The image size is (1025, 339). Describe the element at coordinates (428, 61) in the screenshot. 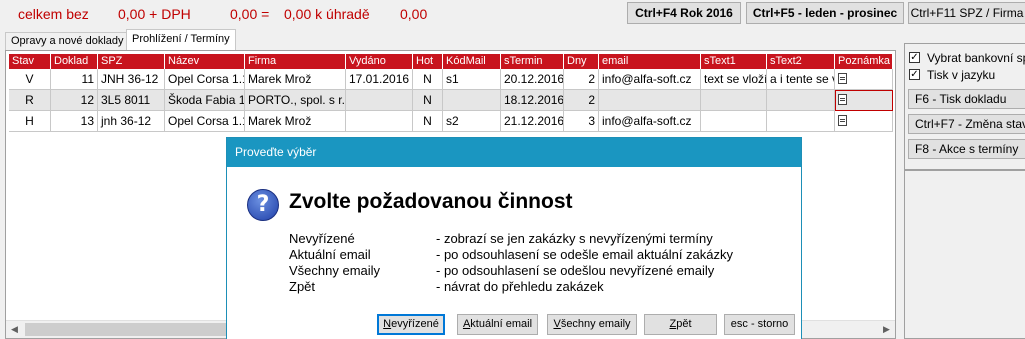

I see `column-header-hot: Hot` at that location.